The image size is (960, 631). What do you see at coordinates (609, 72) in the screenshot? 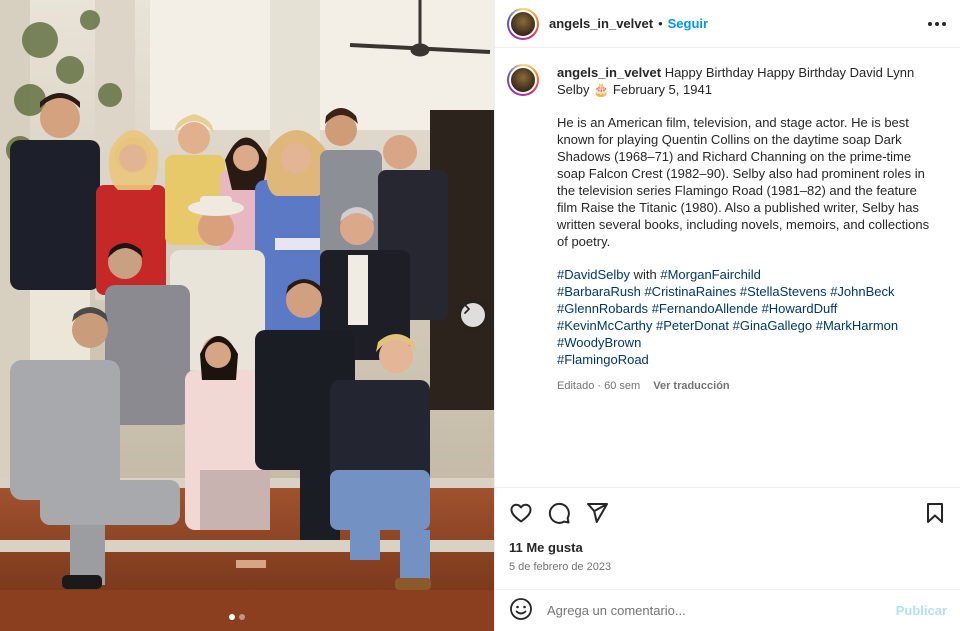
I see `caption-username: angels_in_velvet` at bounding box center [609, 72].